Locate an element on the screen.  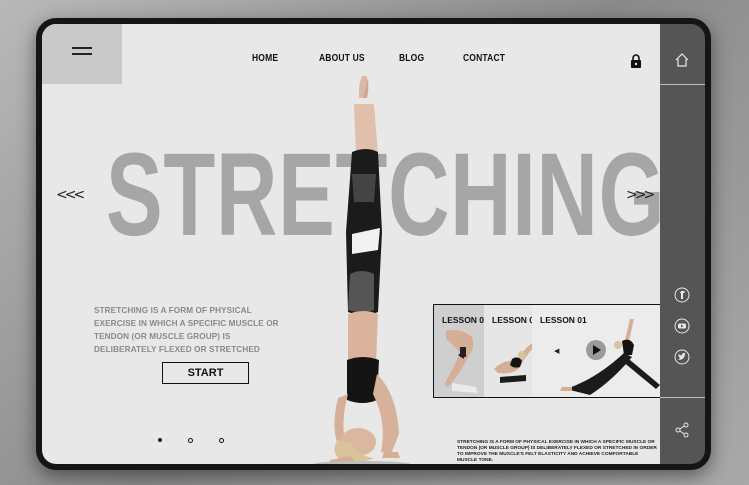
facebook-icon is located at coordinates (682, 295).